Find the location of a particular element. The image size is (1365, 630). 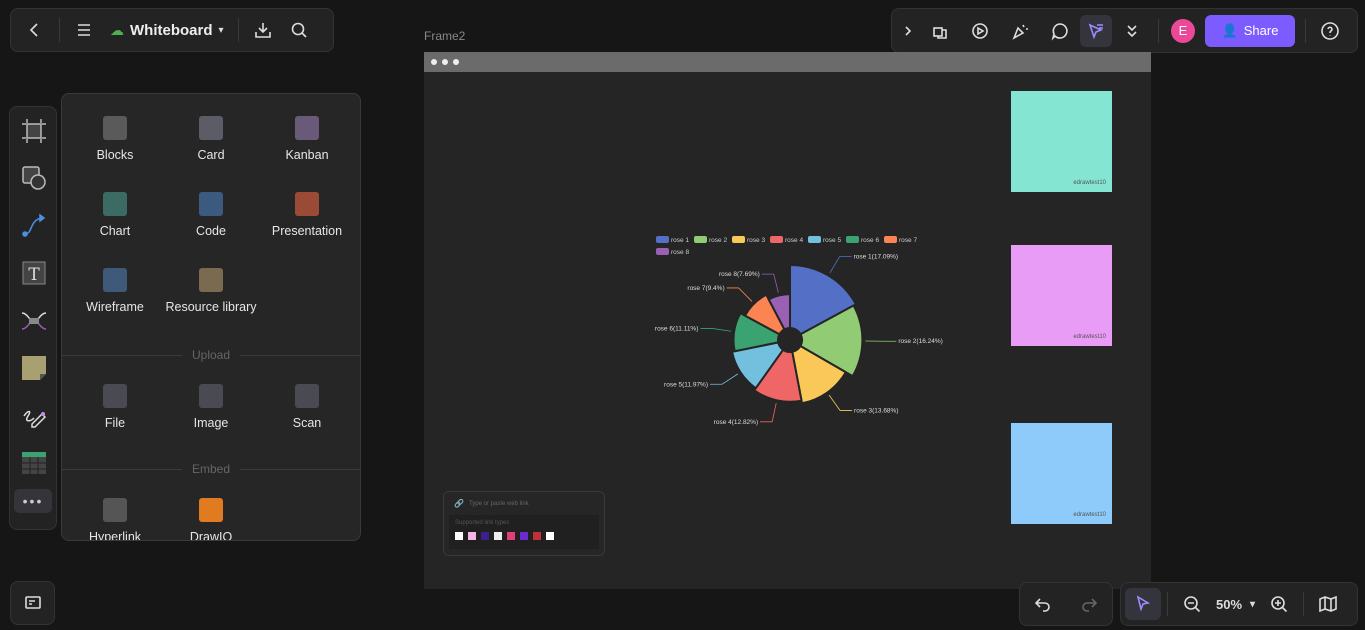

legend-label: rose 7 is located at coordinates (908, 240).